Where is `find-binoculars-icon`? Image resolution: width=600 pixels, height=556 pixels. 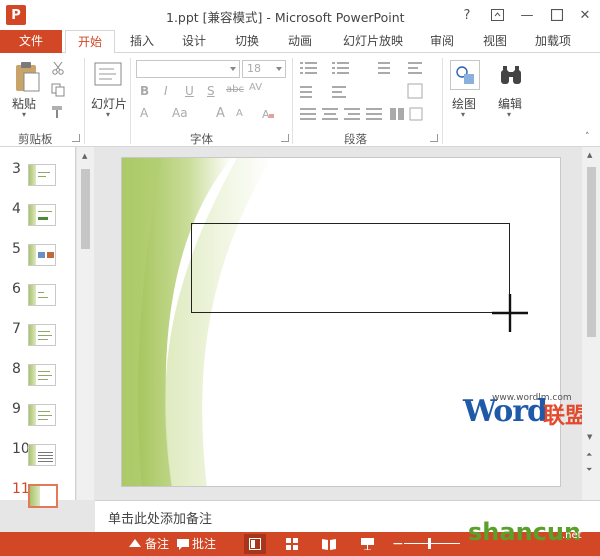
find-binoculars-icon is located at coordinates (511, 75).